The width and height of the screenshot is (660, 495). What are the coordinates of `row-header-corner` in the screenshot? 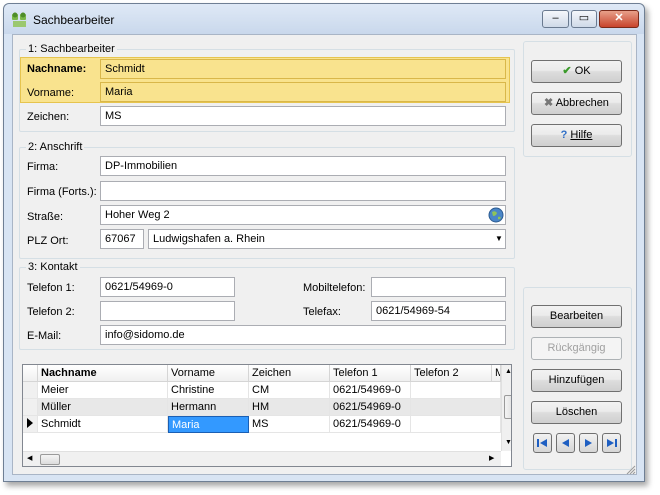 It's located at (30, 373).